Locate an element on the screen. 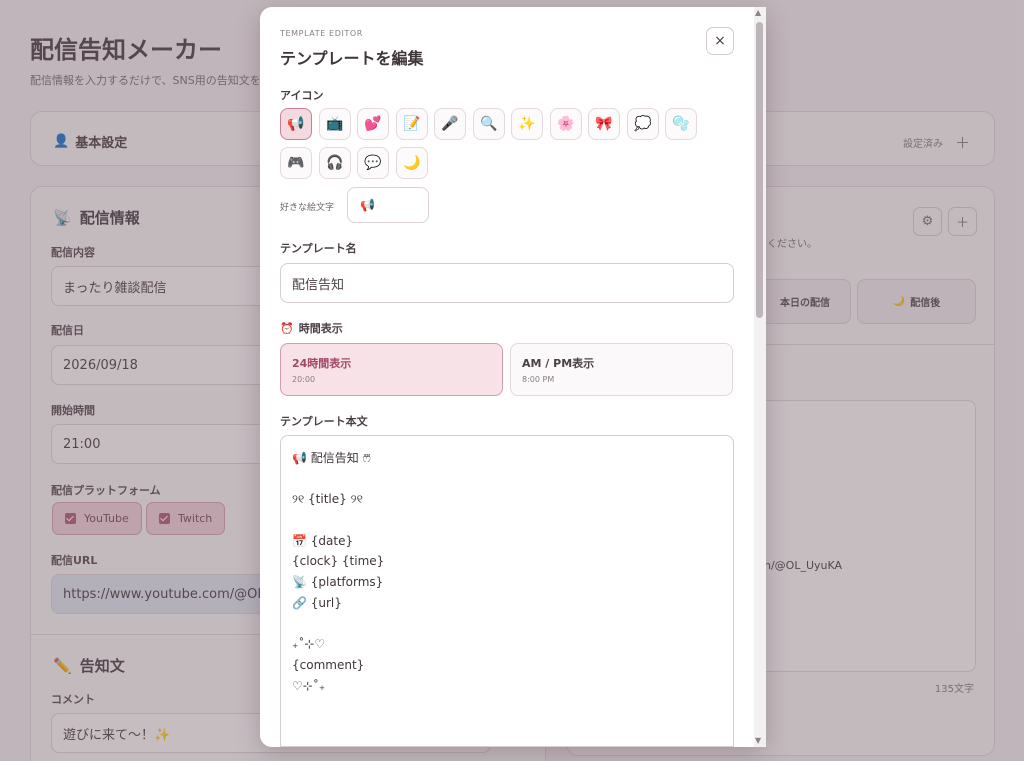 This screenshot has height=761, width=1024. icon-option: 💕 is located at coordinates (373, 124).